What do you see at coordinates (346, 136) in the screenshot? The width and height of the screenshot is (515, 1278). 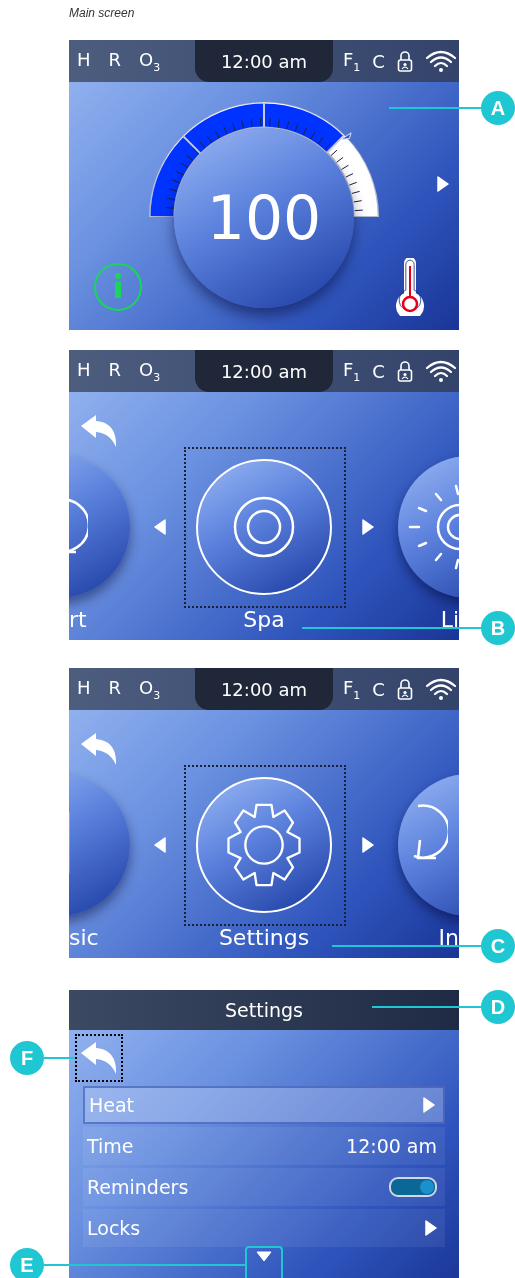 I see `gauge-pointer` at bounding box center [346, 136].